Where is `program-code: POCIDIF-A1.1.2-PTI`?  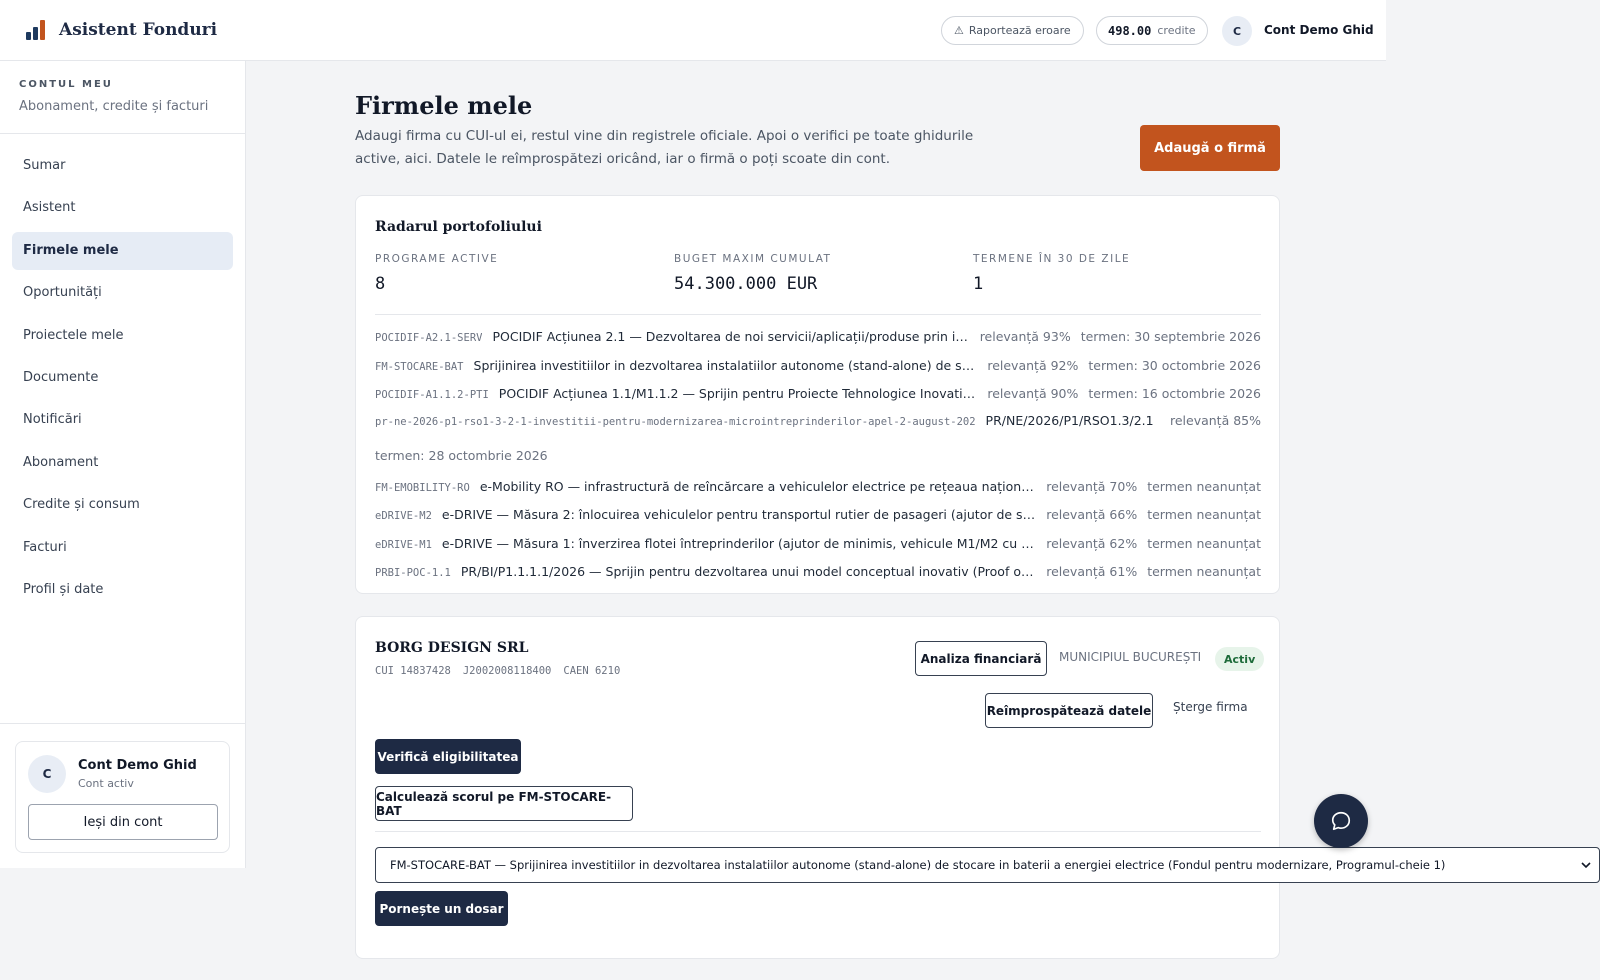
program-code: POCIDIF-A1.1.2-PTI is located at coordinates (432, 395).